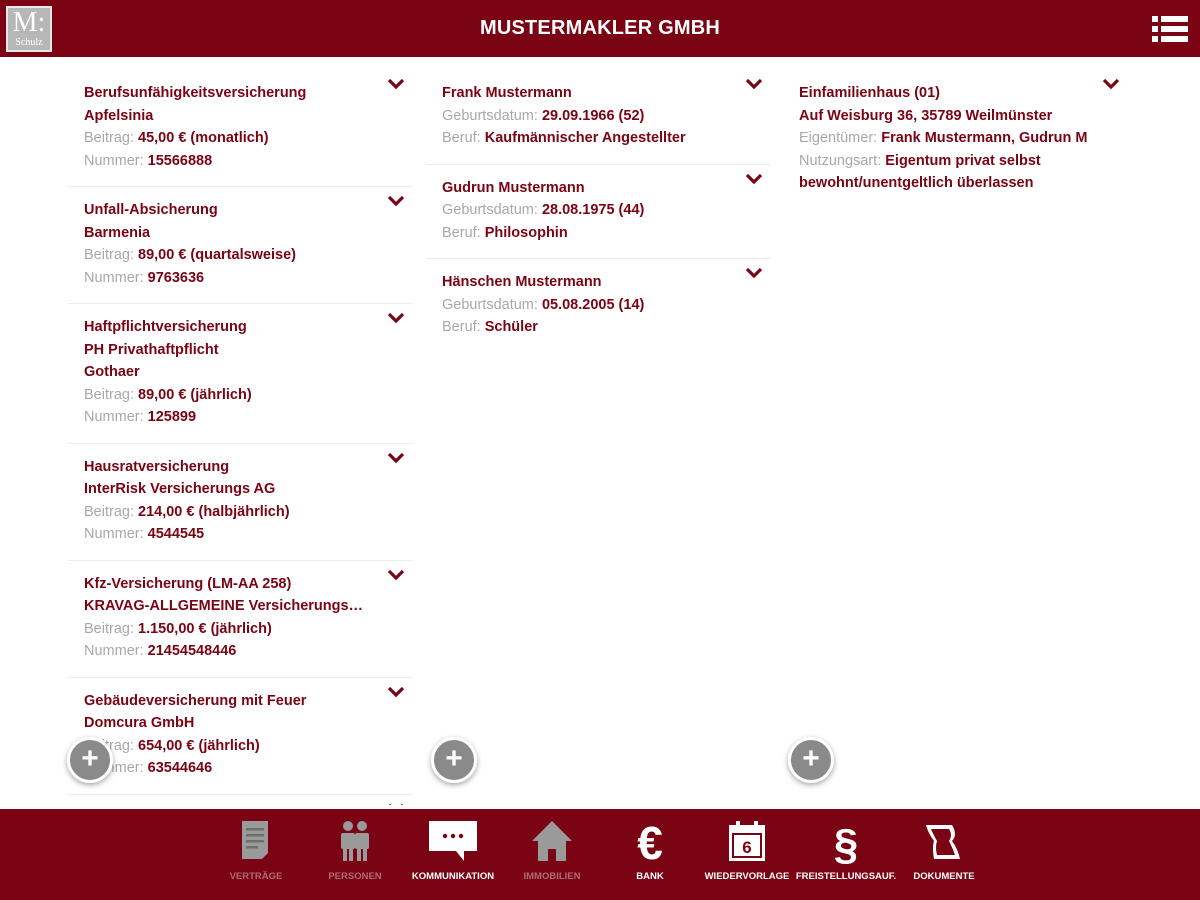 This screenshot has width=1200, height=900. I want to click on nummer-value: 4544545, so click(176, 534).